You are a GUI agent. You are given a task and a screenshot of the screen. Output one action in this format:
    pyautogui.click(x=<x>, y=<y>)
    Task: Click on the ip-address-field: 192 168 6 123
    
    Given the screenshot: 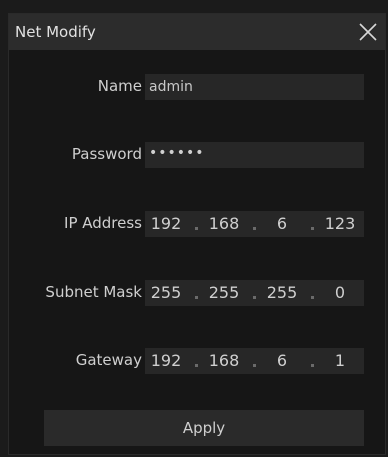 What is the action you would take?
    pyautogui.click(x=254, y=224)
    